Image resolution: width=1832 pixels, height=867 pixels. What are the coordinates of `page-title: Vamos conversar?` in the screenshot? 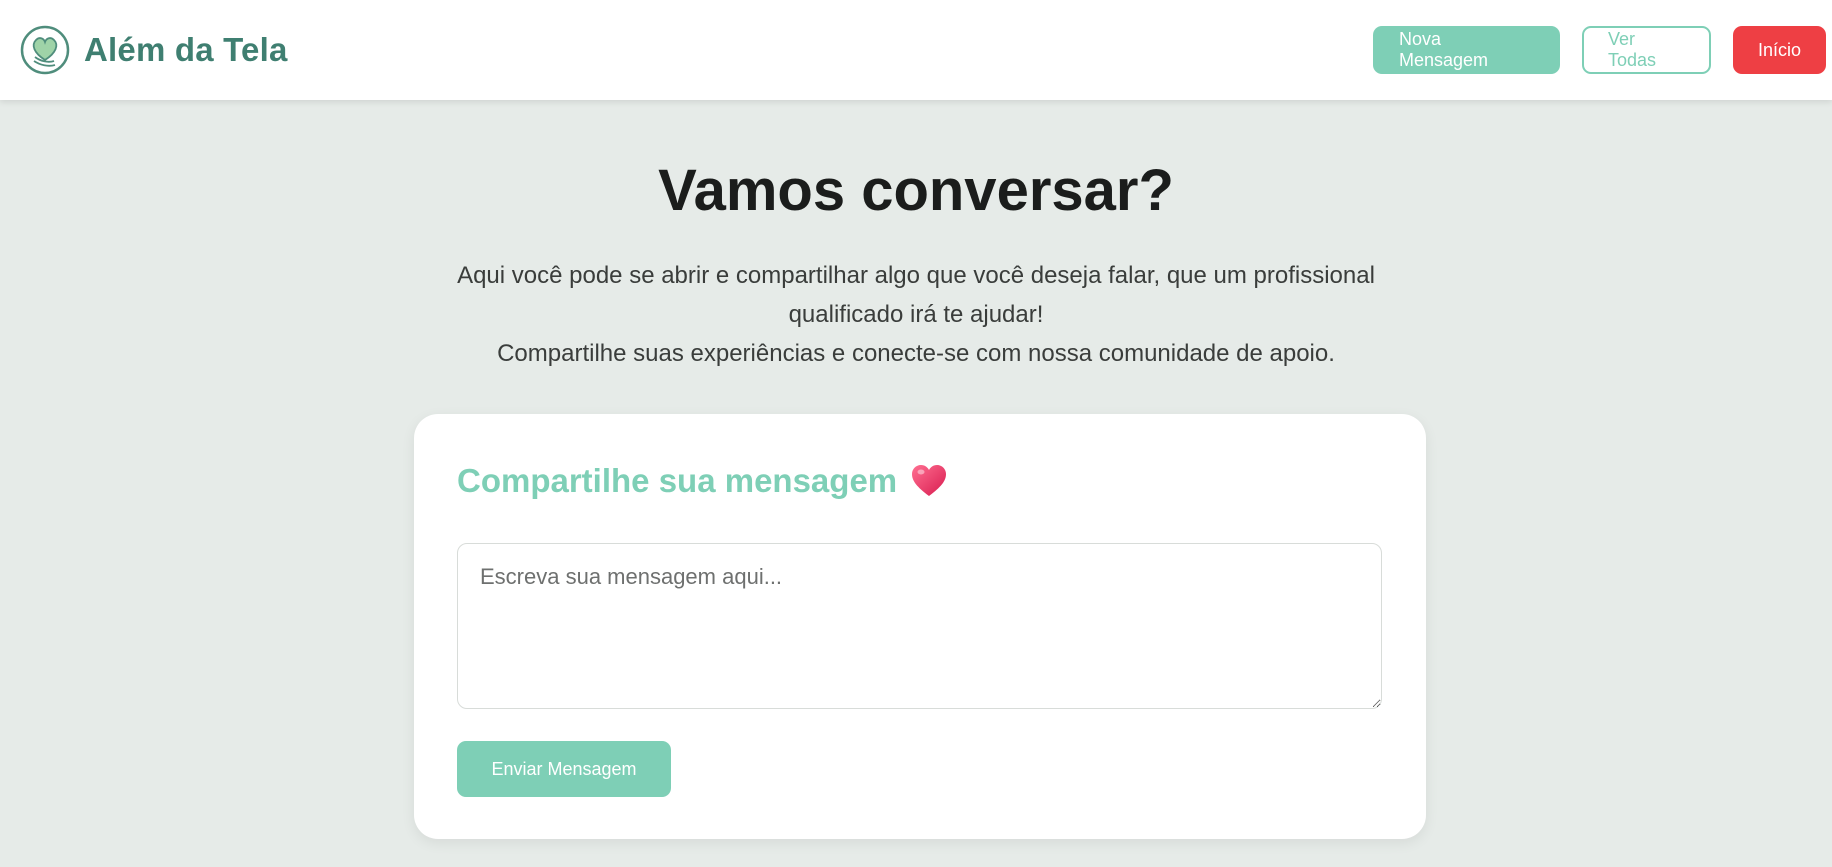 It's located at (916, 190).